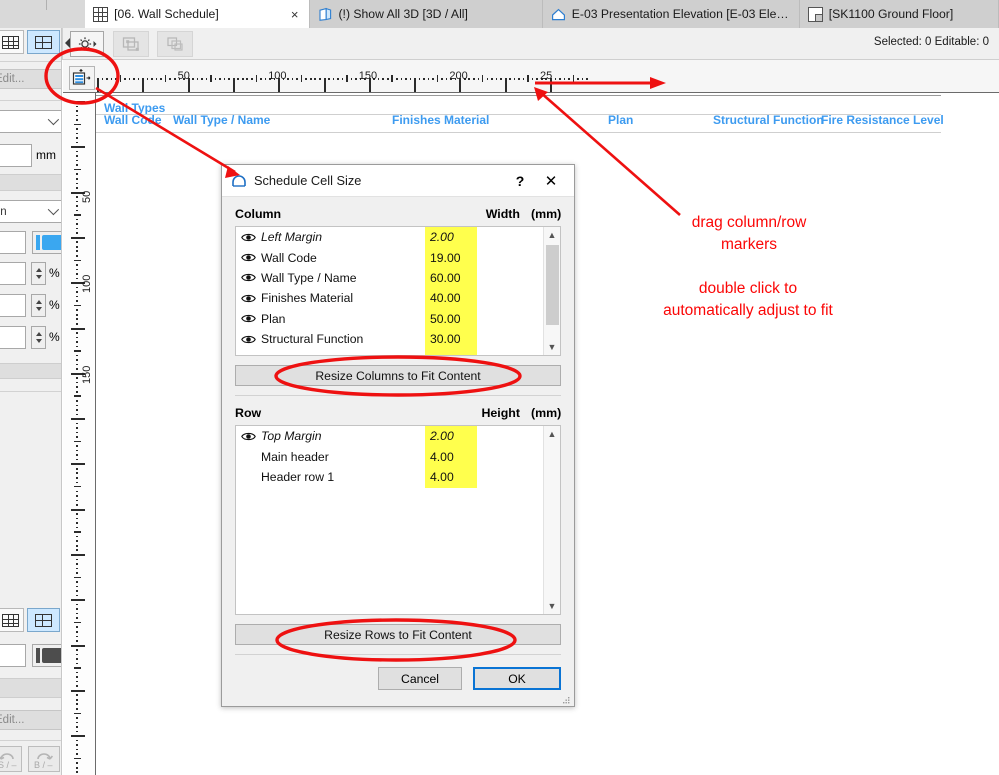  I want to click on dialog-footer: Cancel OK, so click(398, 678).